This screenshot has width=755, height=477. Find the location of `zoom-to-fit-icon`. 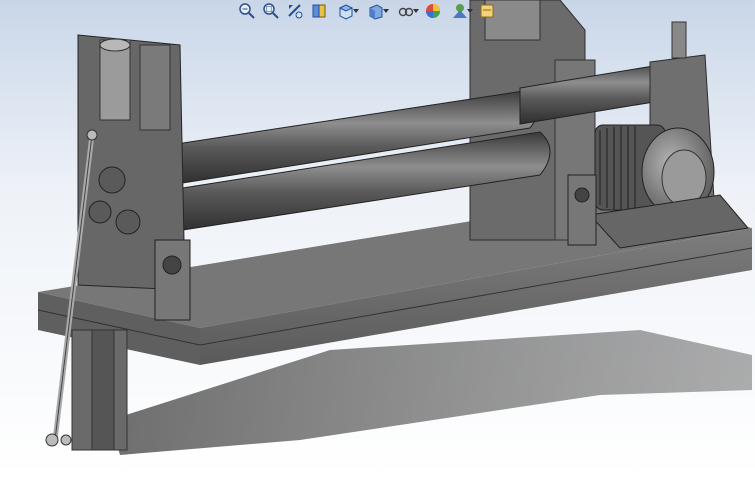

zoom-to-fit-icon is located at coordinates (247, 11).